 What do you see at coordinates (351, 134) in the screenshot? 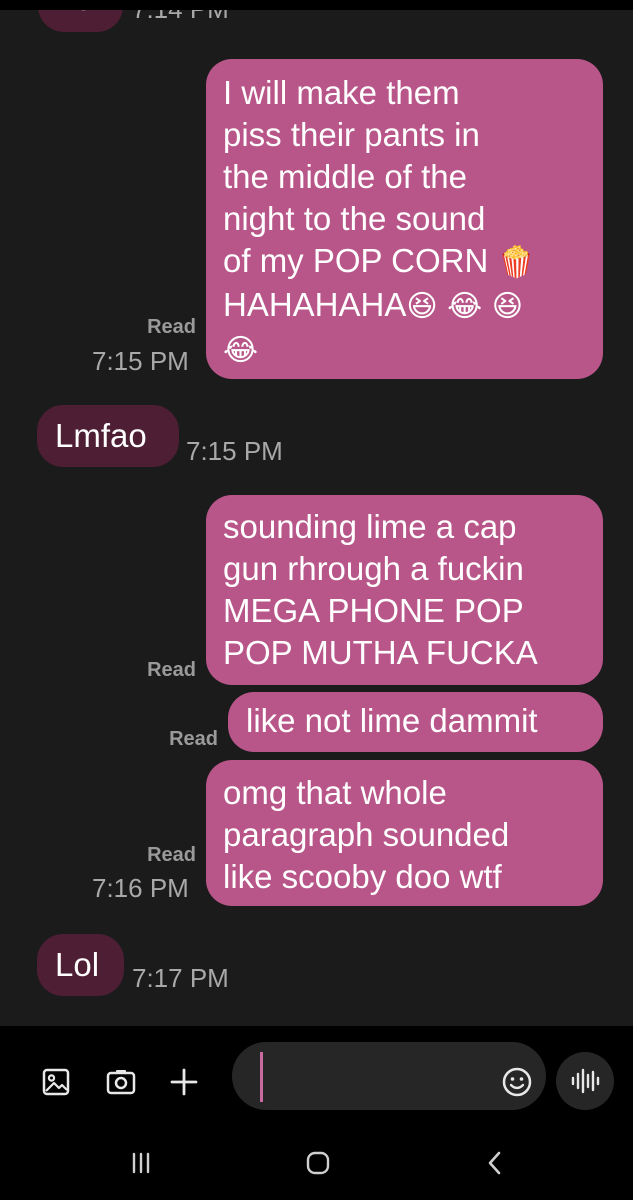
I see `message-line: piss their pants in` at bounding box center [351, 134].